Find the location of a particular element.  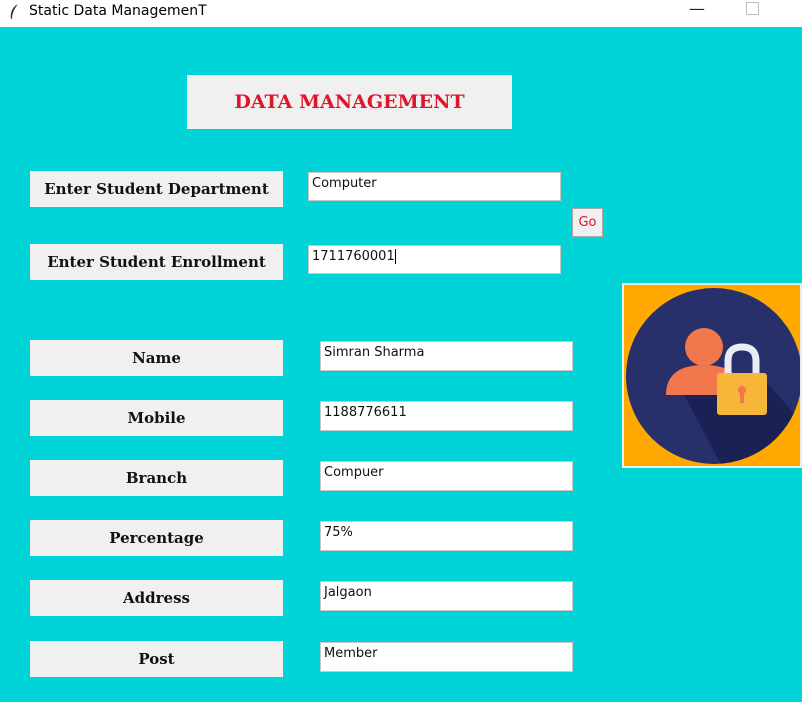

go-button: Go is located at coordinates (587, 222).